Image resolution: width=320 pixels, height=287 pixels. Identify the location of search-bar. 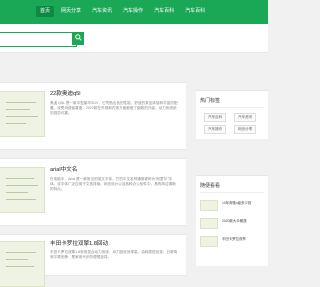
(134, 38).